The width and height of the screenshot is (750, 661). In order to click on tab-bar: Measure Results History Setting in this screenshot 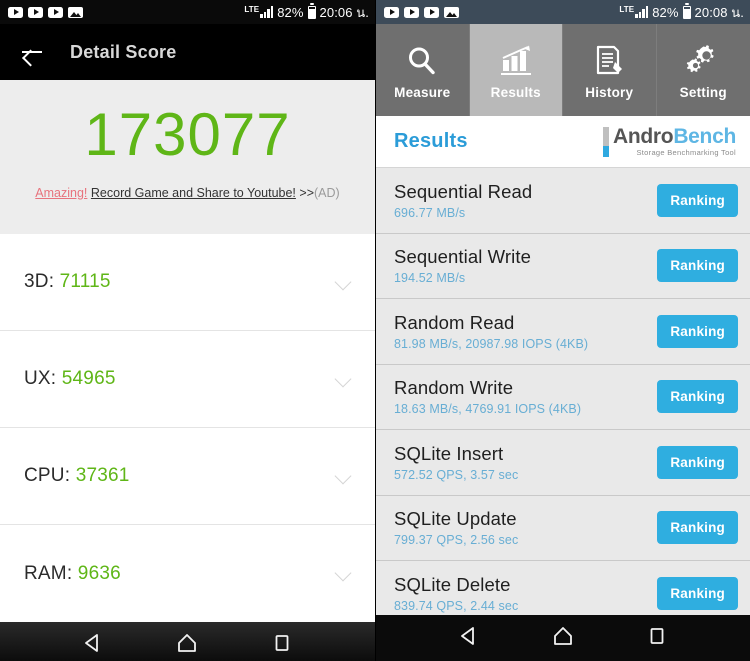, I will do `click(563, 70)`.